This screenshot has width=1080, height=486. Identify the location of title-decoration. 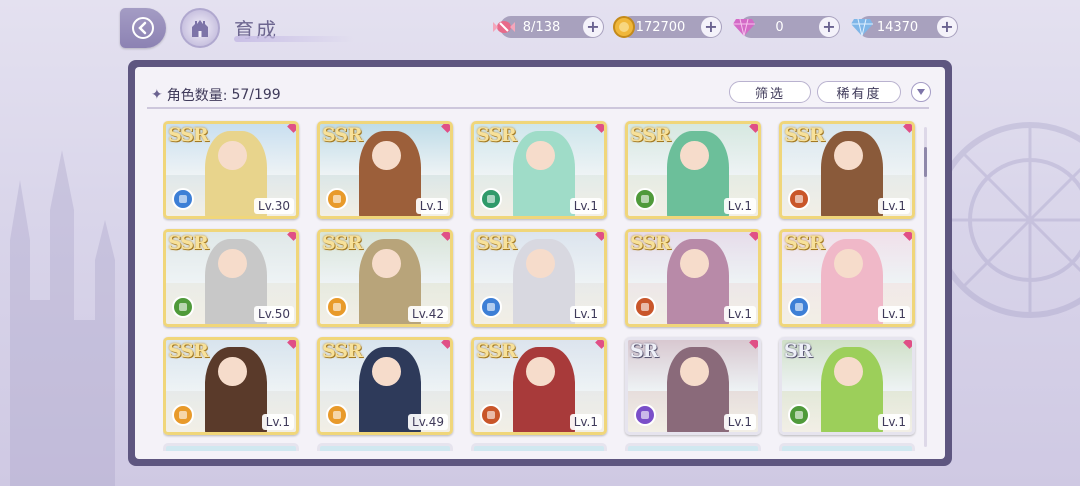
(294, 39).